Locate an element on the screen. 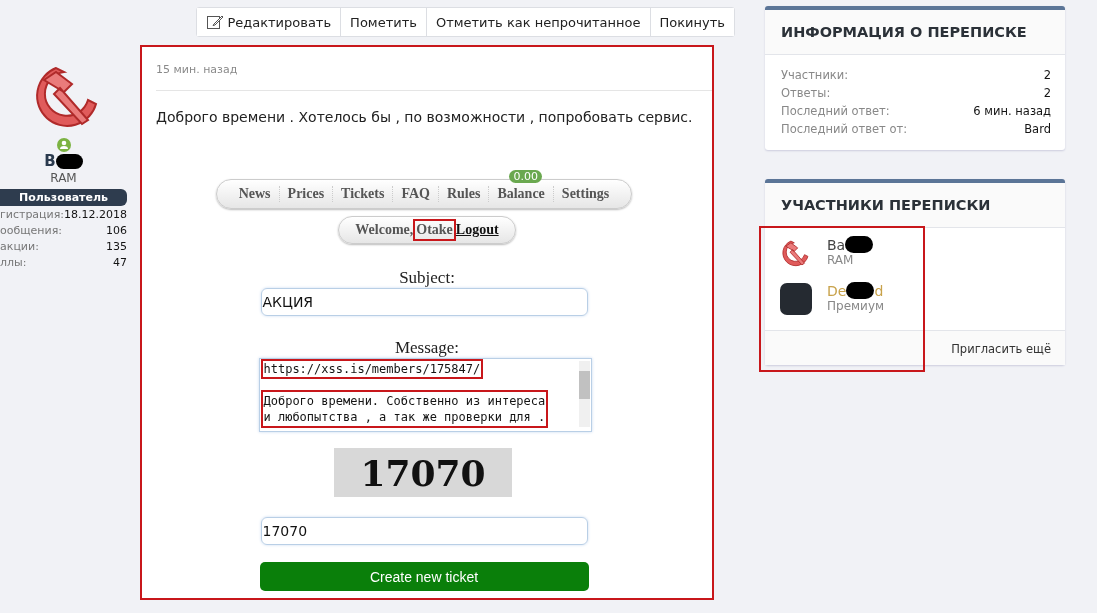  user-title: RAM is located at coordinates (63, 178).